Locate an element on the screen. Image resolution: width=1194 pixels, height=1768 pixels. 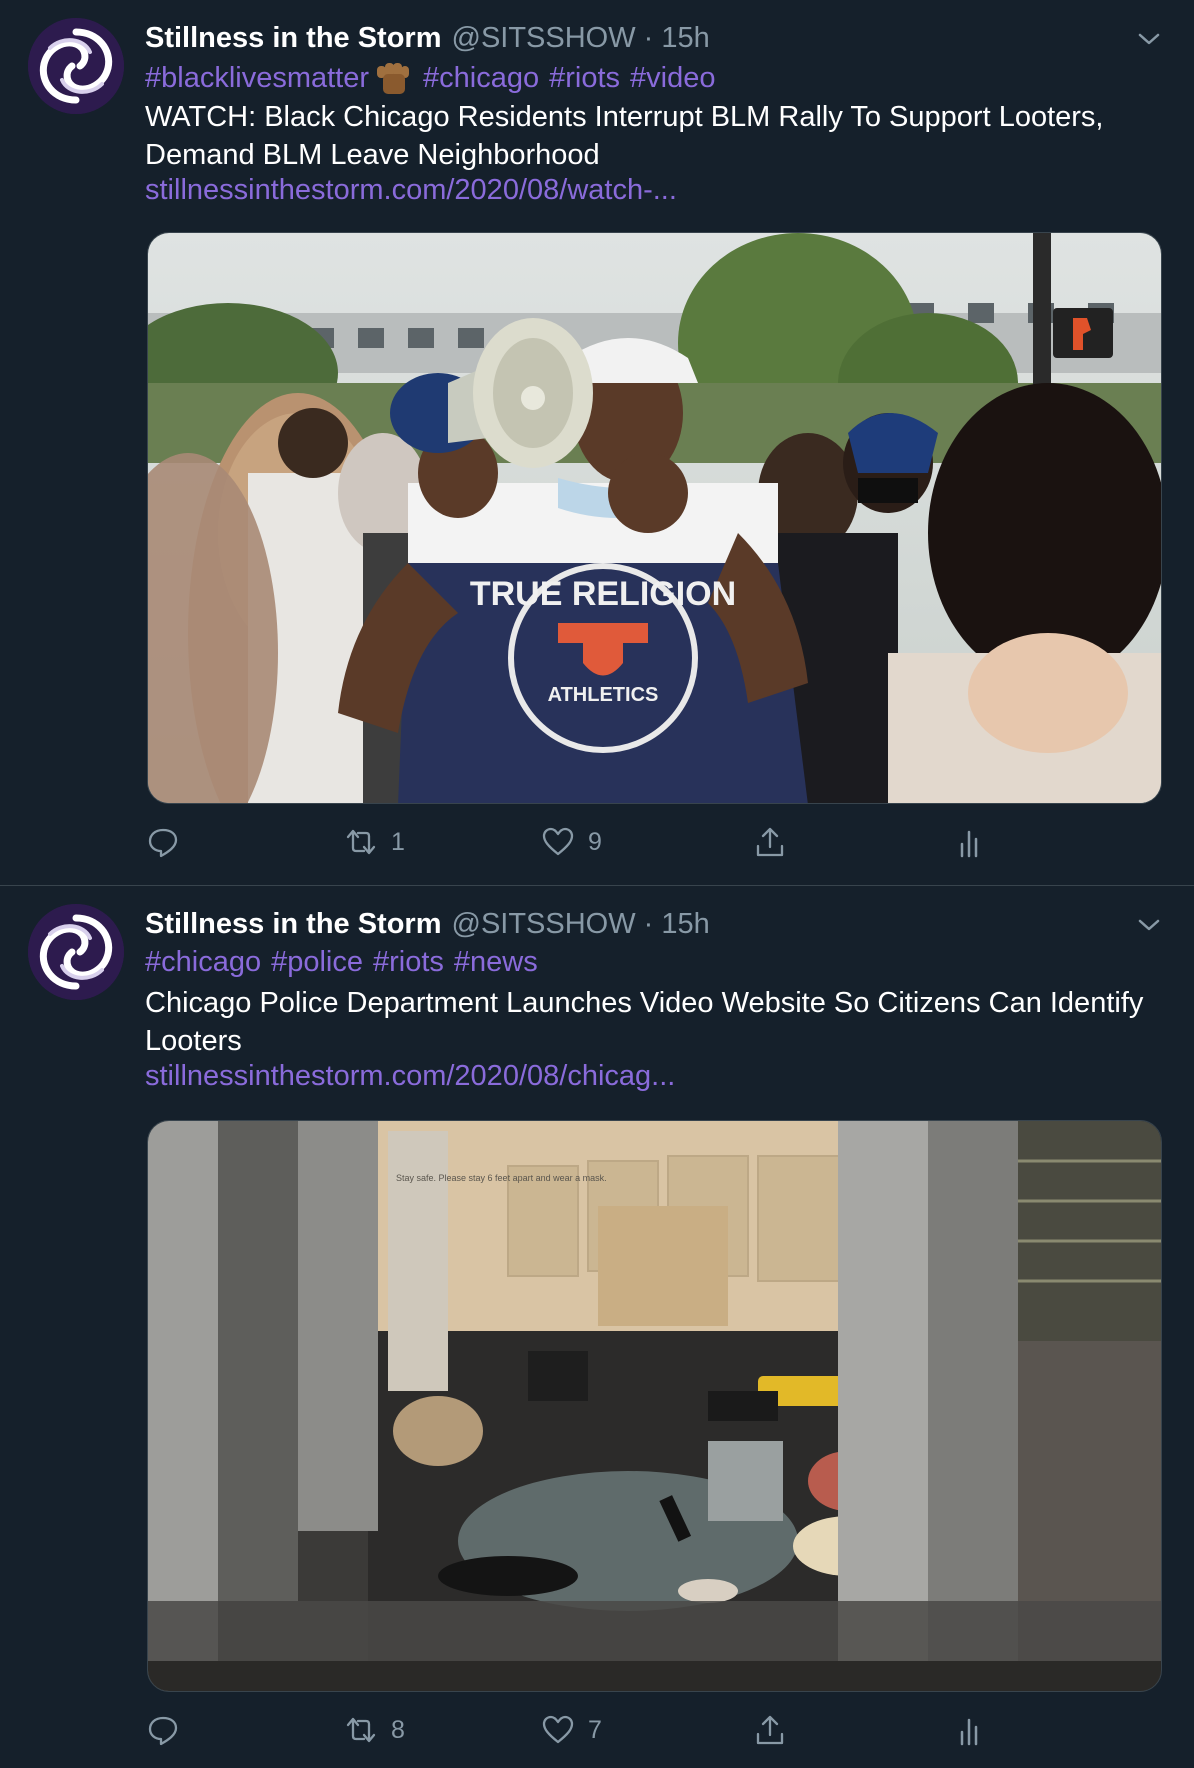
retweet-button: 8 is located at coordinates (375, 1730).